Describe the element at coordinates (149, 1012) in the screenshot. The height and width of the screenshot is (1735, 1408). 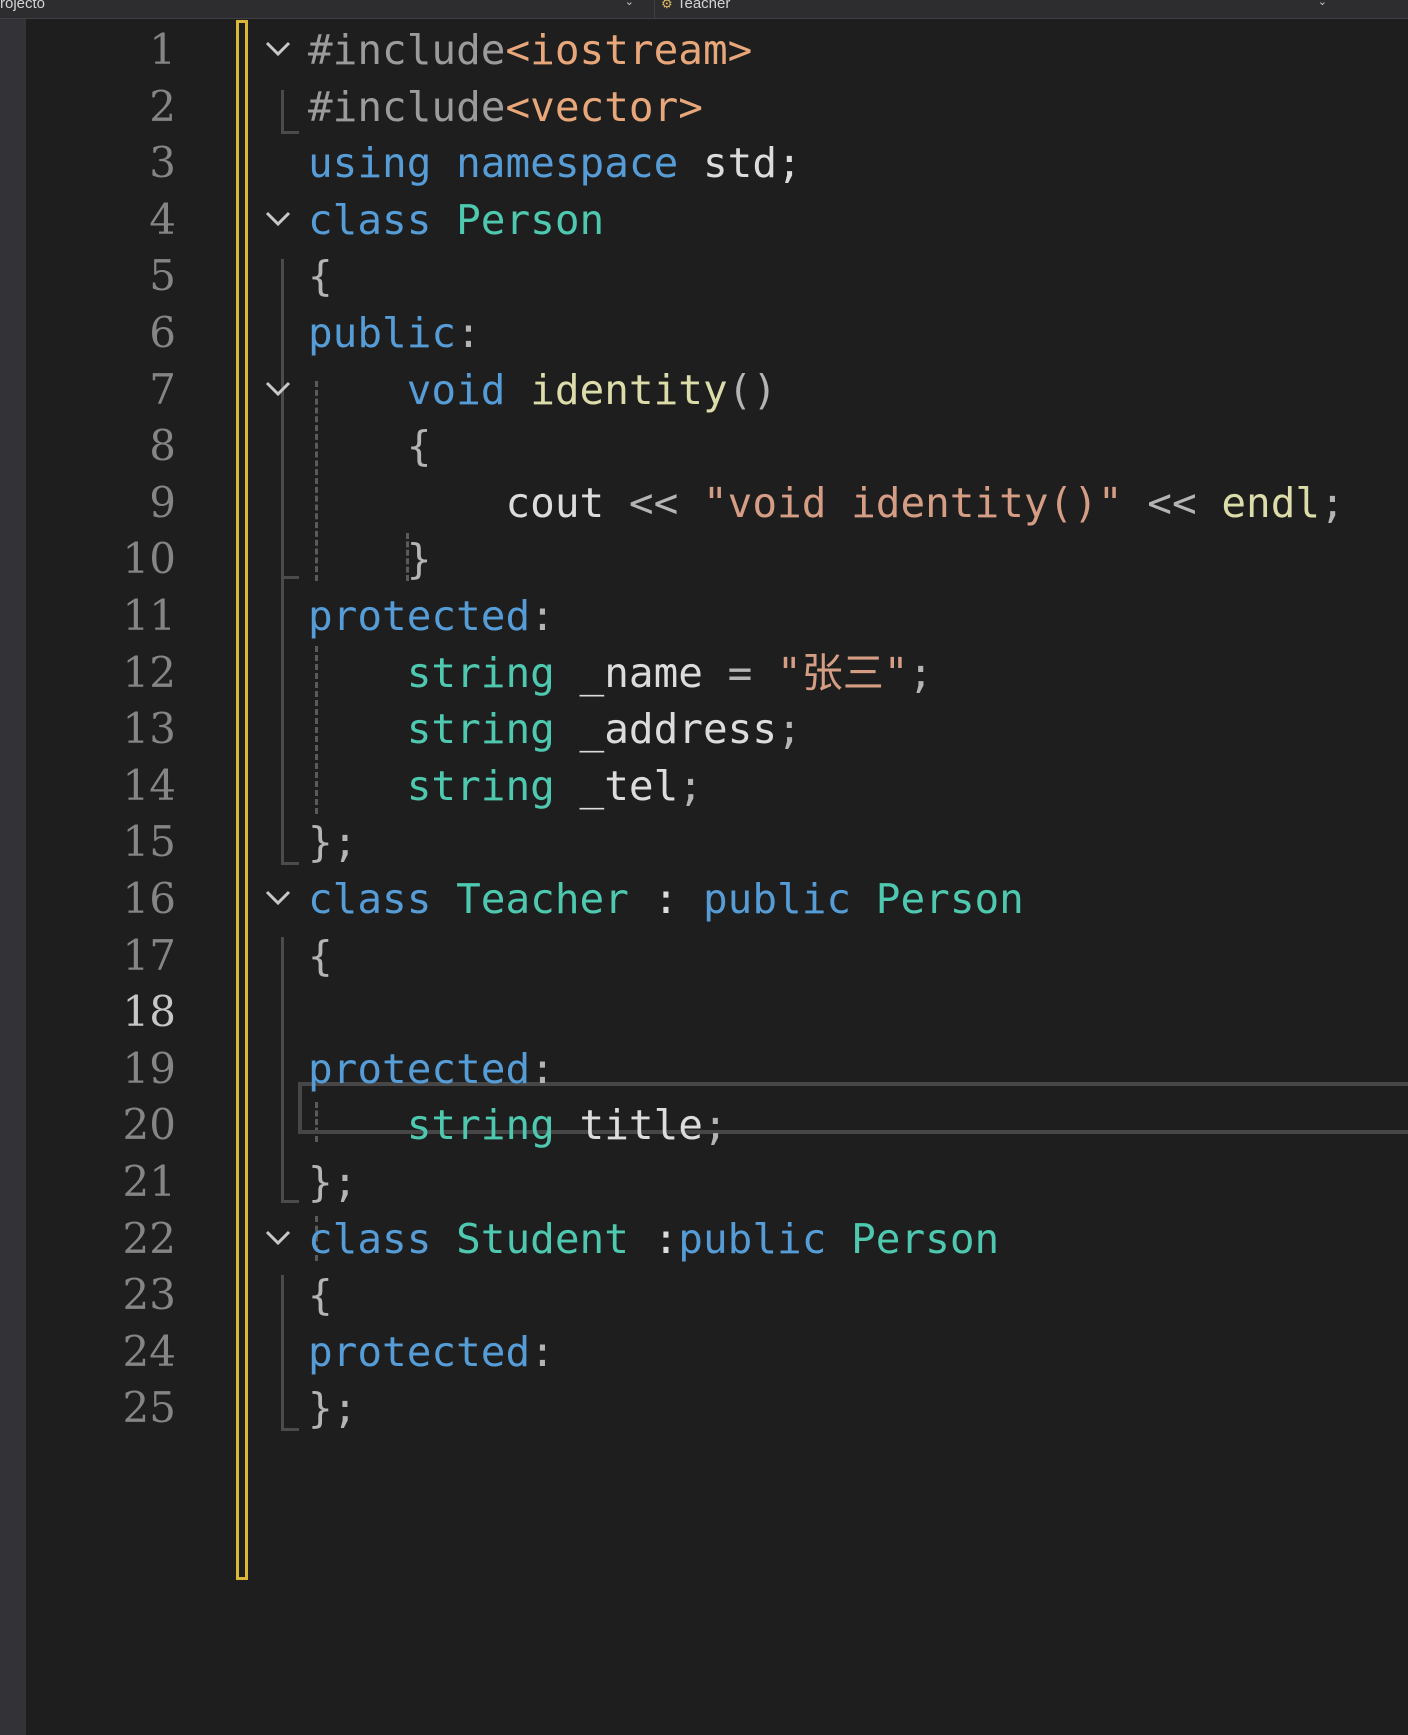
I see `line-number: 18` at that location.